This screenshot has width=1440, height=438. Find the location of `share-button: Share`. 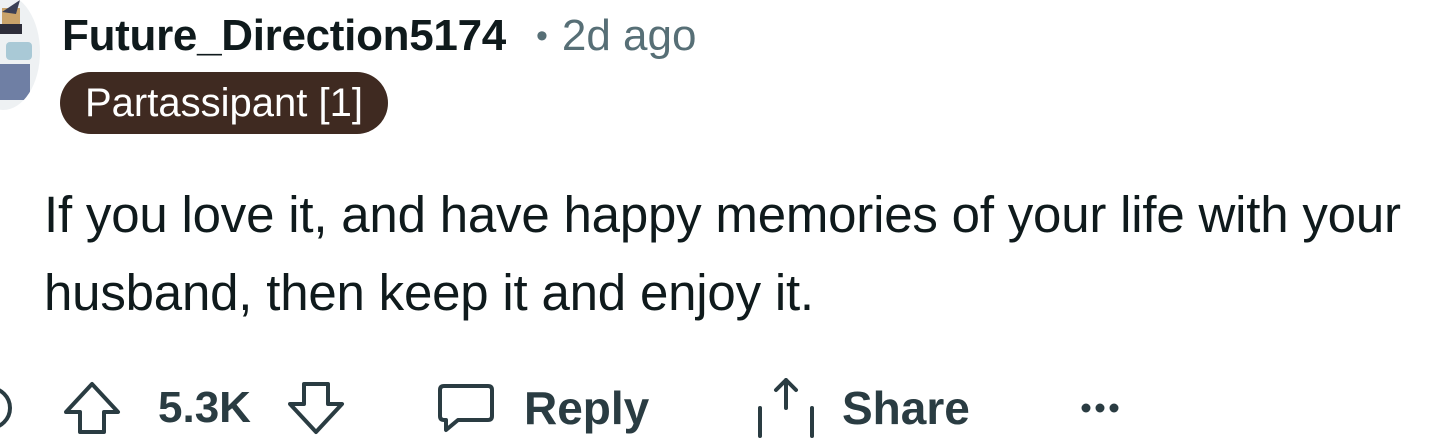

share-button: Share is located at coordinates (862, 408).